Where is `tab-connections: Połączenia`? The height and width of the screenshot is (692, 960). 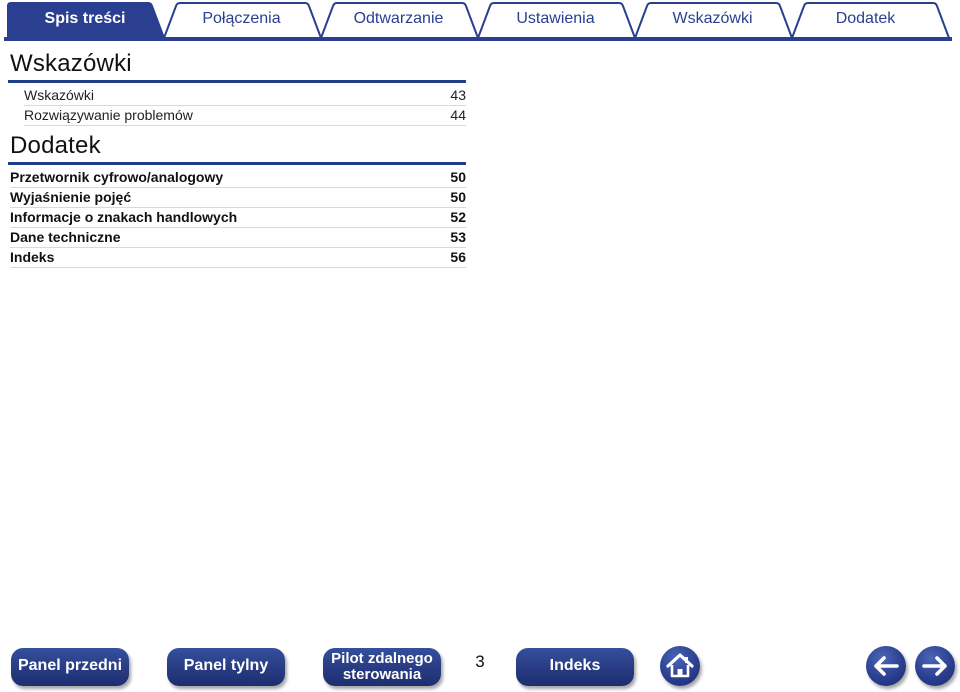
tab-connections: Połączenia is located at coordinates (241, 19).